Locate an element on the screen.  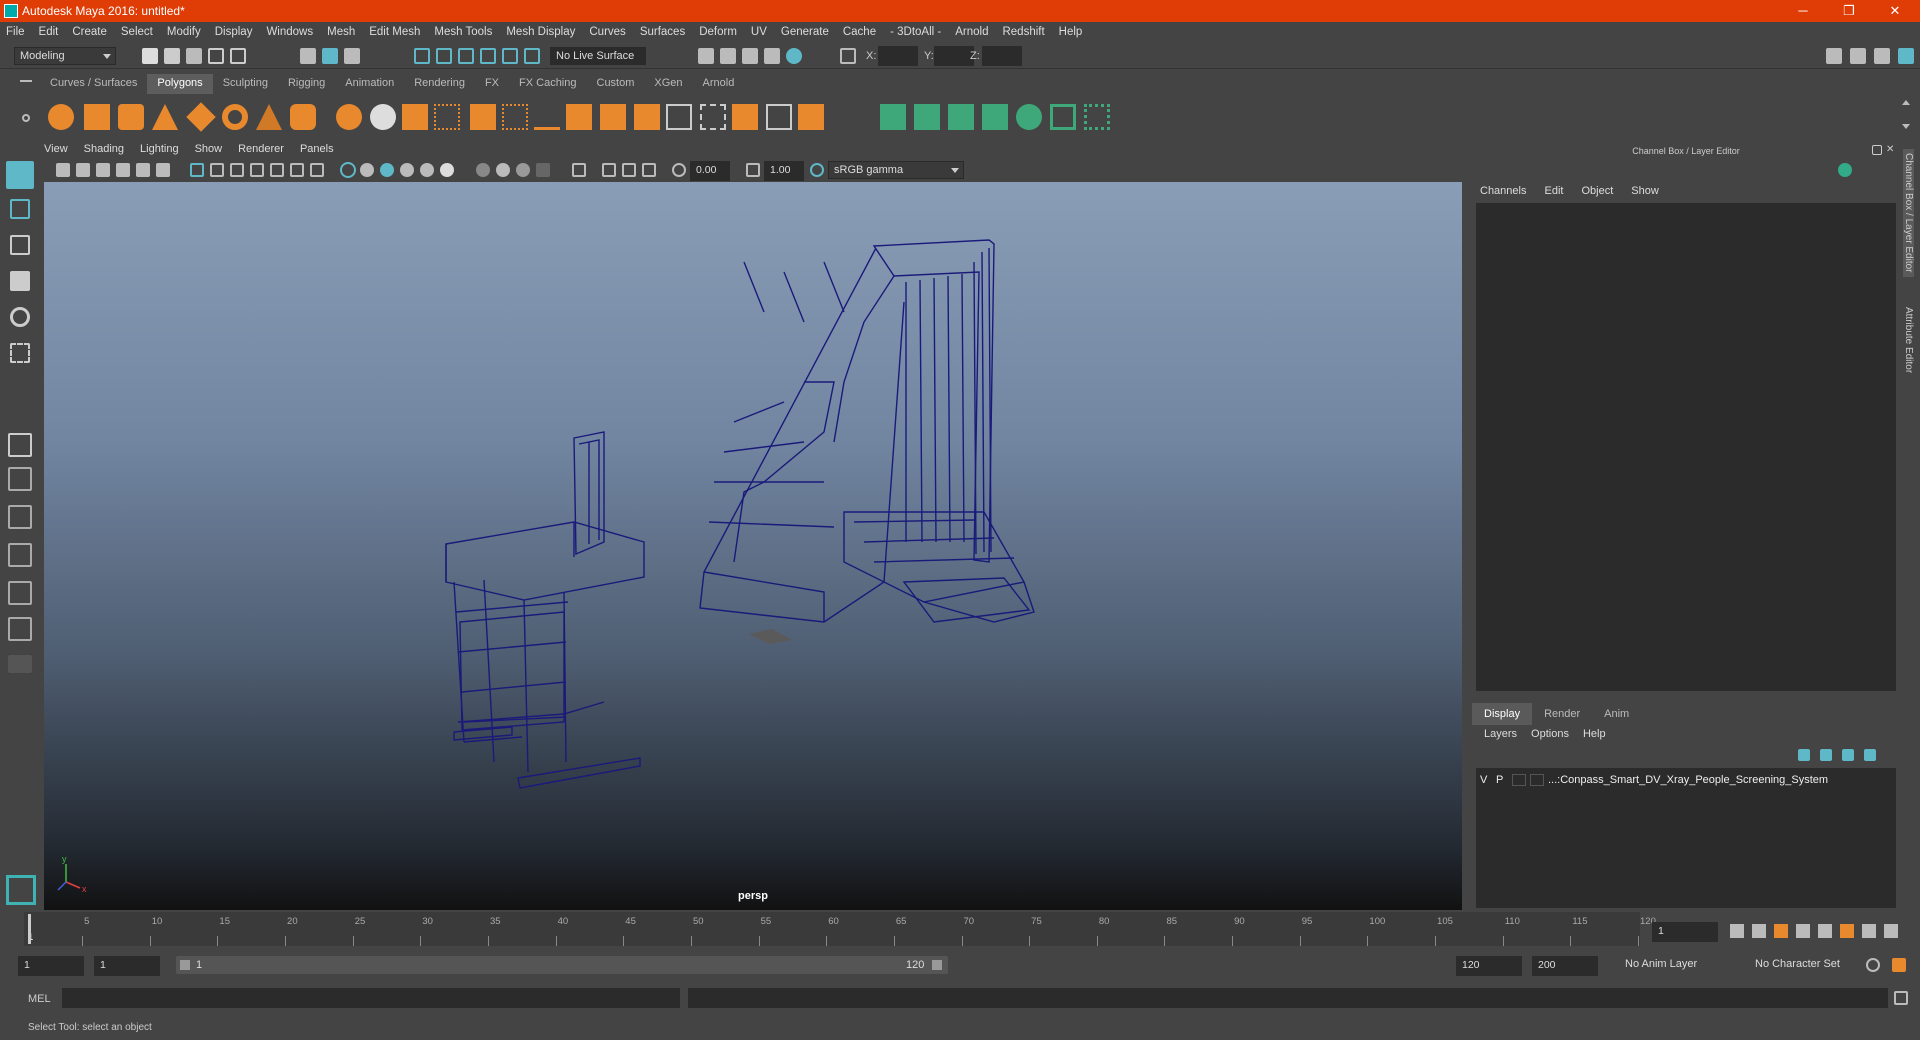
step-back-frame-icon is located at coordinates (1759, 931).